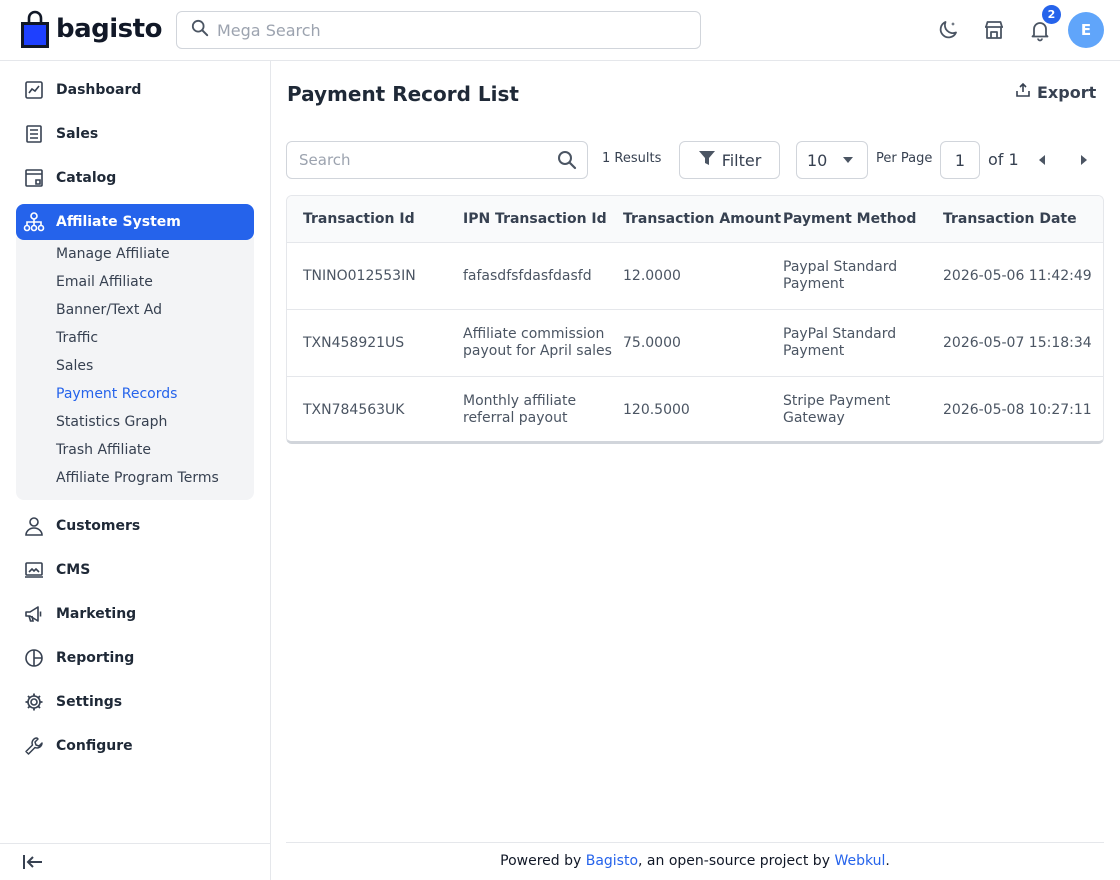 The width and height of the screenshot is (1120, 880). What do you see at coordinates (1017, 343) in the screenshot?
I see `transaction-date-cell: 2026-05-07 15:18:34` at bounding box center [1017, 343].